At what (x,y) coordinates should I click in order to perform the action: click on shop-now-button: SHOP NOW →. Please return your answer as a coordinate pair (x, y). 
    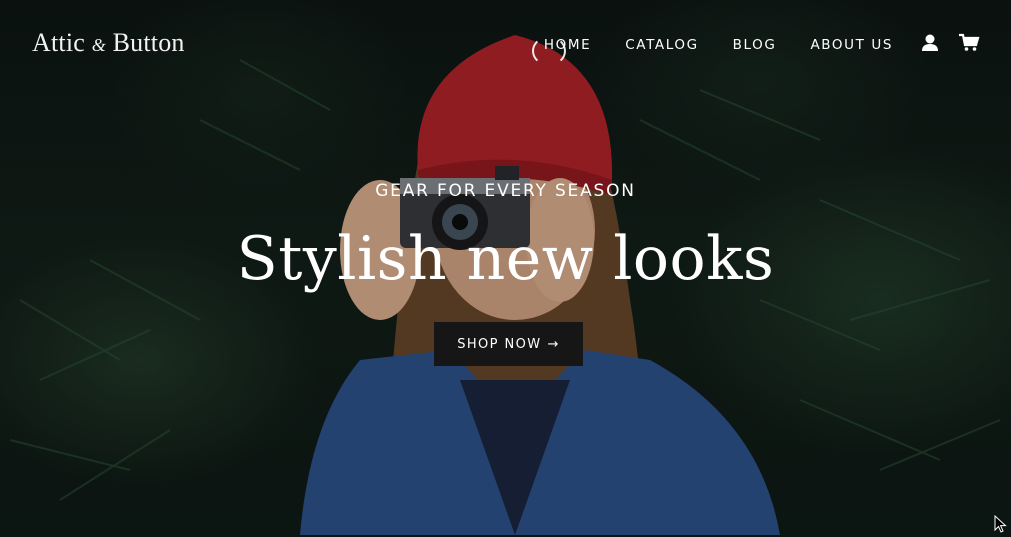
    Looking at the image, I should click on (508, 344).